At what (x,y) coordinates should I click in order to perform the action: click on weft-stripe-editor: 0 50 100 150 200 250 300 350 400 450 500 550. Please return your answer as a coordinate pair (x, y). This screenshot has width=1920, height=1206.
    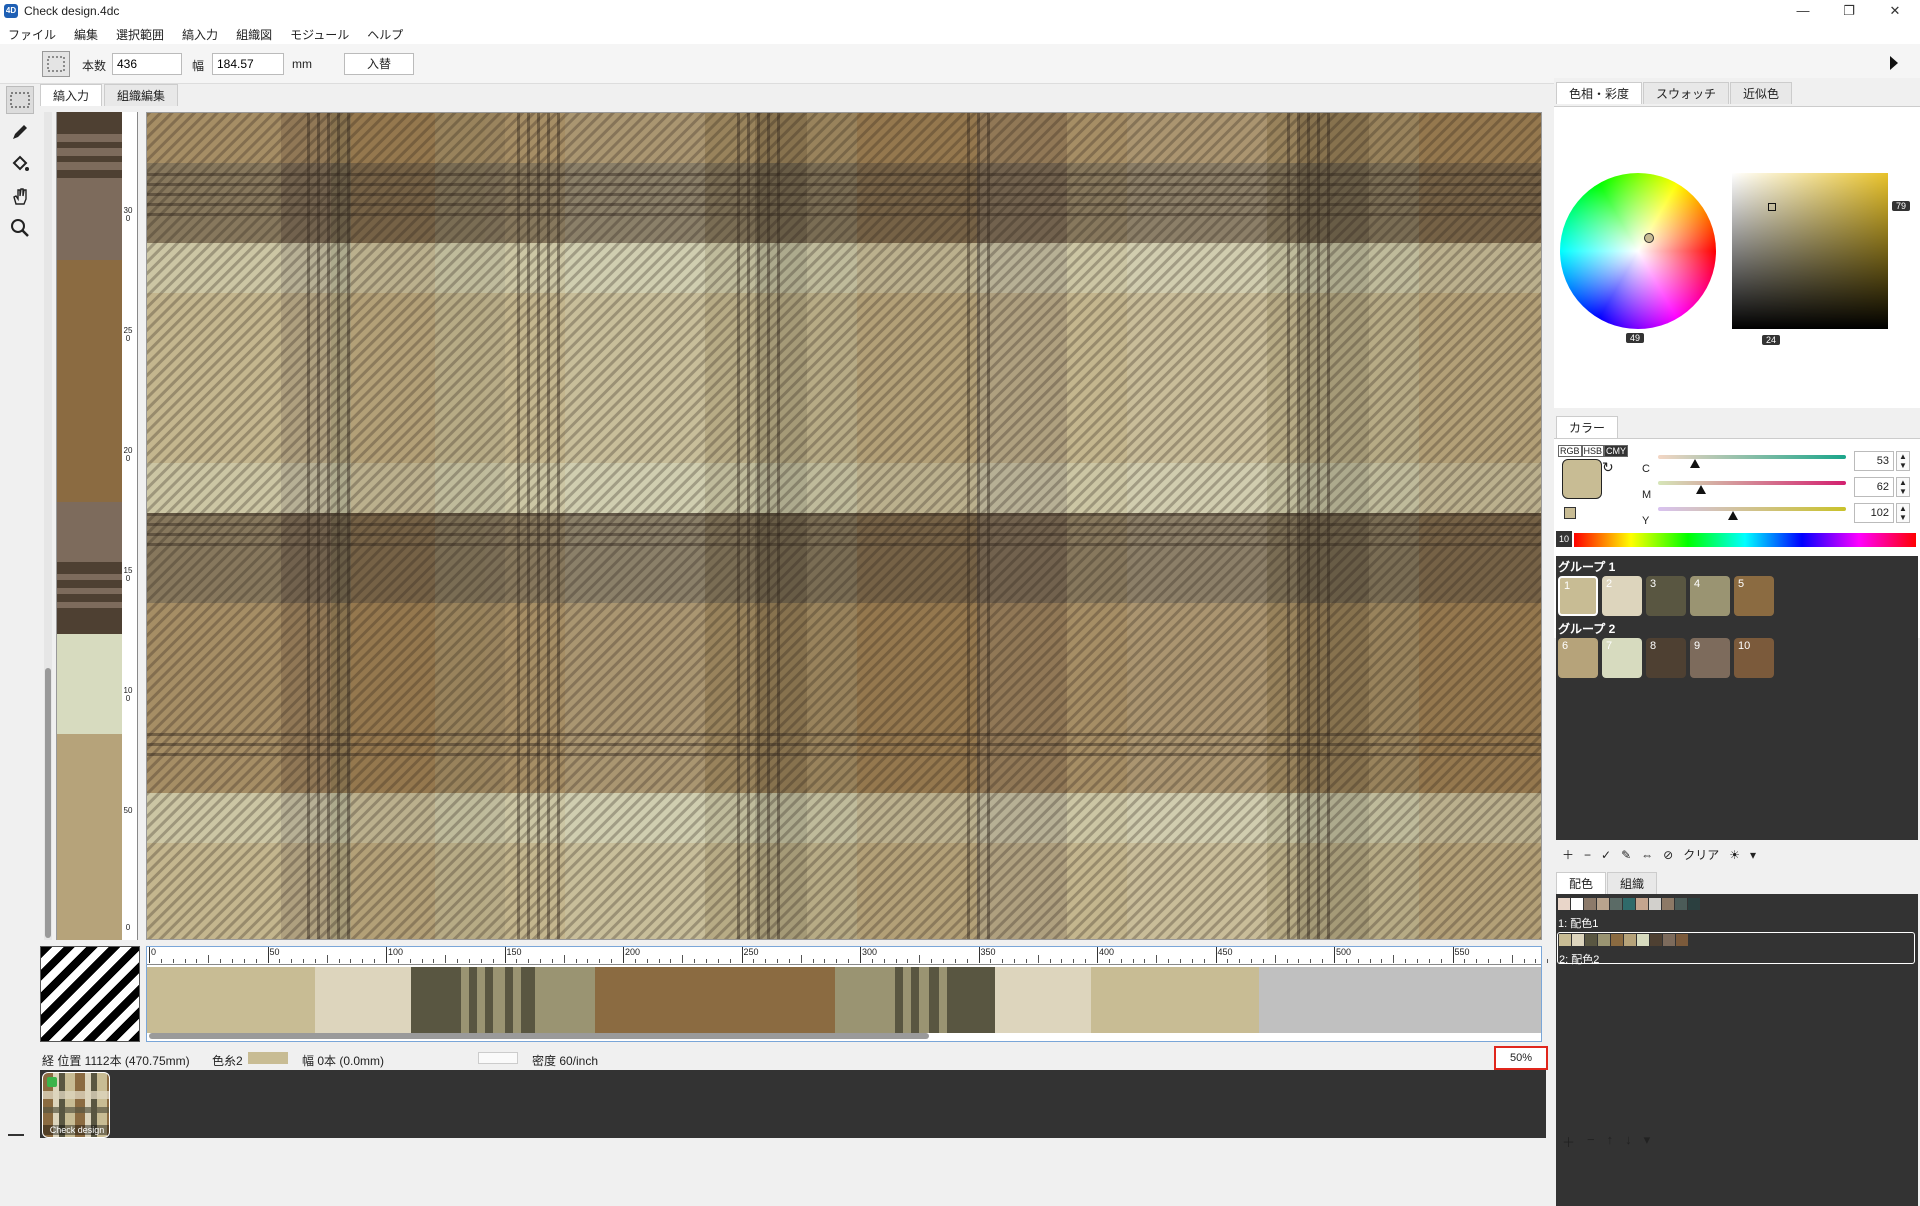
    Looking at the image, I should click on (853, 994).